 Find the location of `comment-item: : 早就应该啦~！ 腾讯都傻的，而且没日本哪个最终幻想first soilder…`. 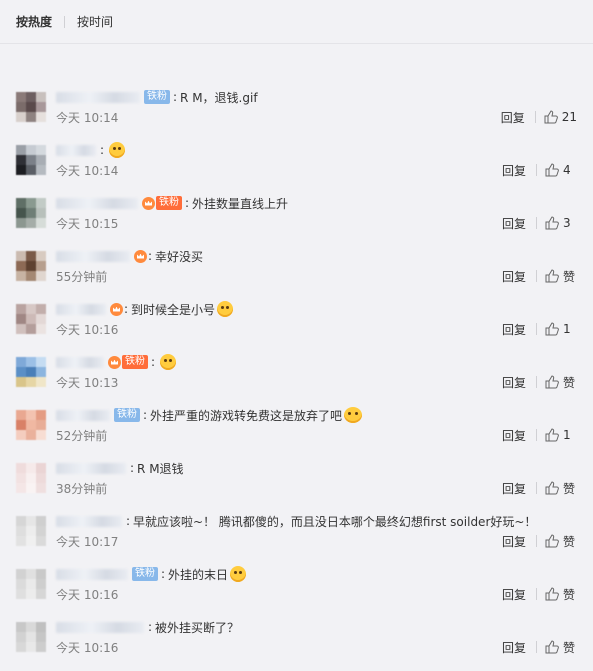

comment-item: : 早就应该啦~！ 腾讯都傻的，而且没日本哪个最终幻想first soilder… is located at coordinates (296, 538).